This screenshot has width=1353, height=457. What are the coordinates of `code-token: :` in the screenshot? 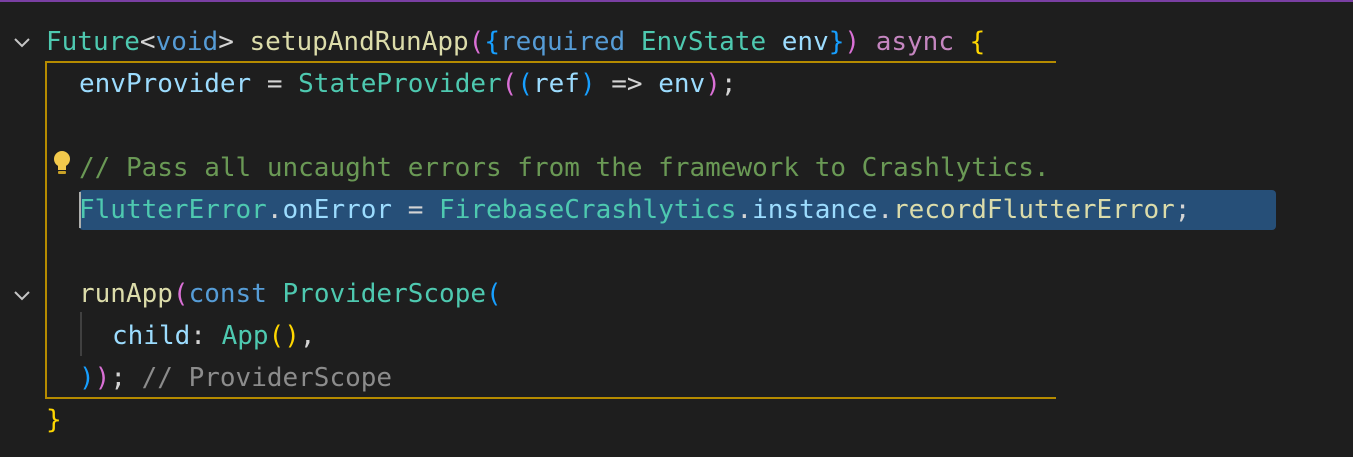 It's located at (206, 336).